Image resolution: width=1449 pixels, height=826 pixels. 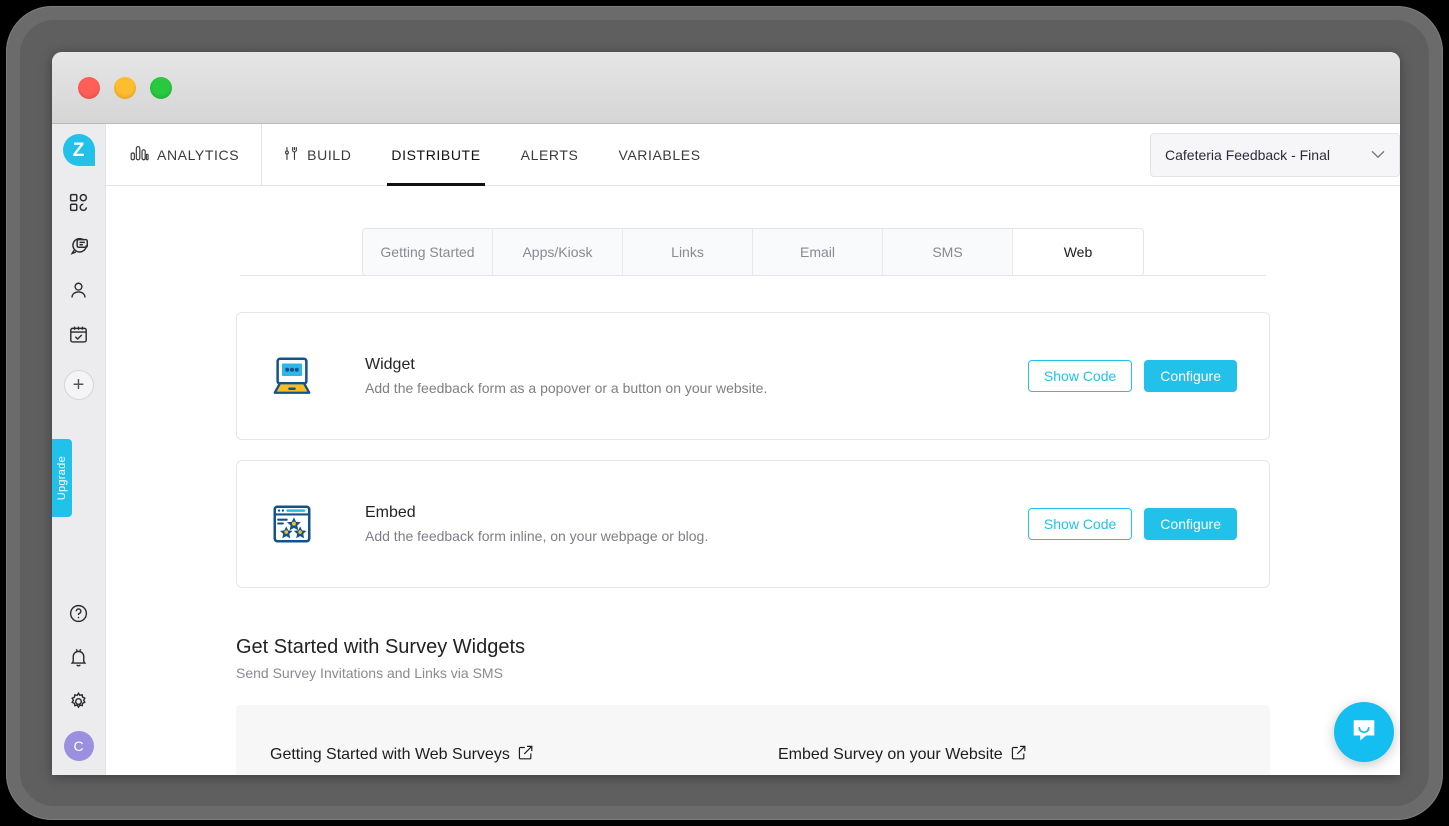 I want to click on nav-tab-variables-label: VARIABLES, so click(x=659, y=154).